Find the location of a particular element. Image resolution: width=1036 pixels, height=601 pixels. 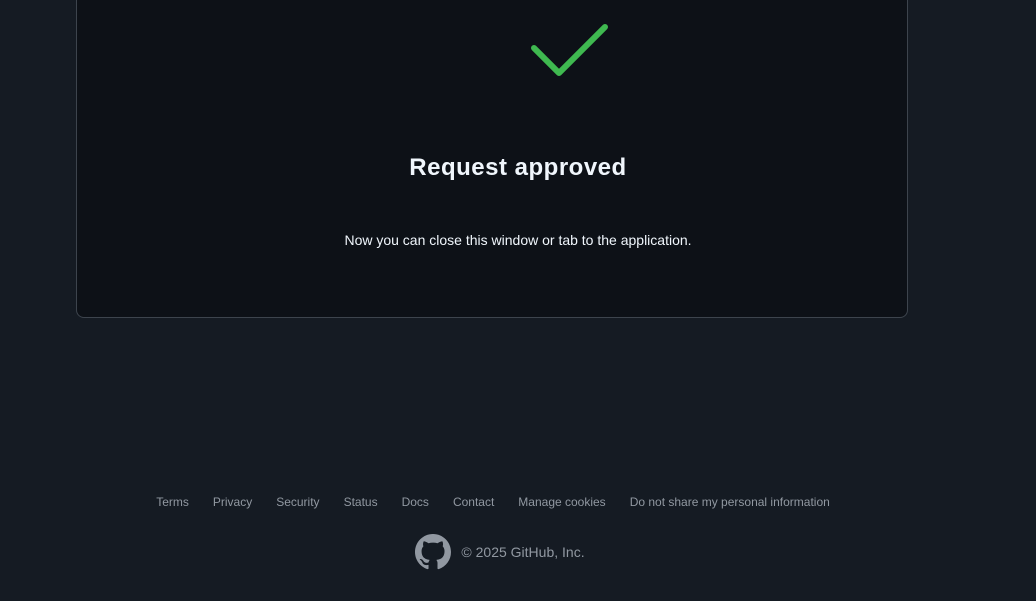

footer-link-status: Status is located at coordinates (361, 502).